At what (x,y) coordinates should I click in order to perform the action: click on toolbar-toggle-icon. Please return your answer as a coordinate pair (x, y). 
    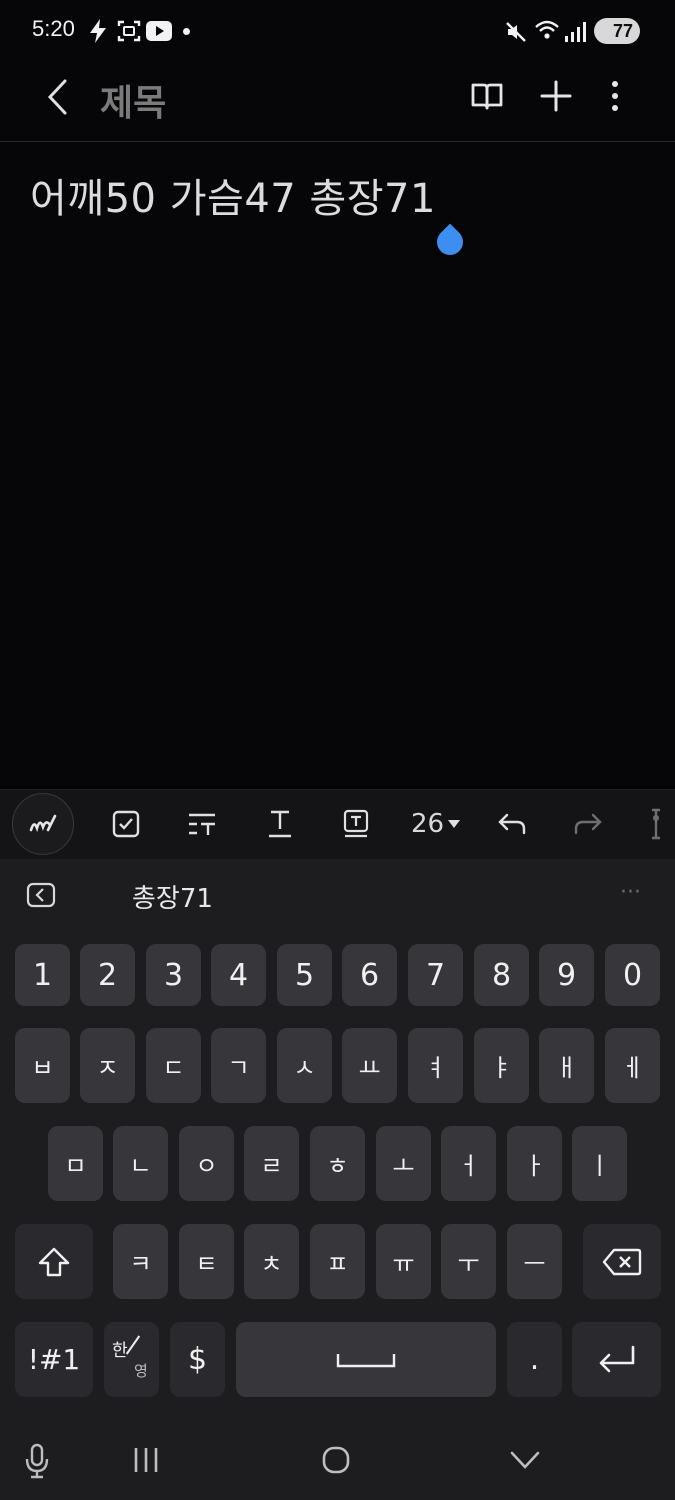
    Looking at the image, I should click on (41, 897).